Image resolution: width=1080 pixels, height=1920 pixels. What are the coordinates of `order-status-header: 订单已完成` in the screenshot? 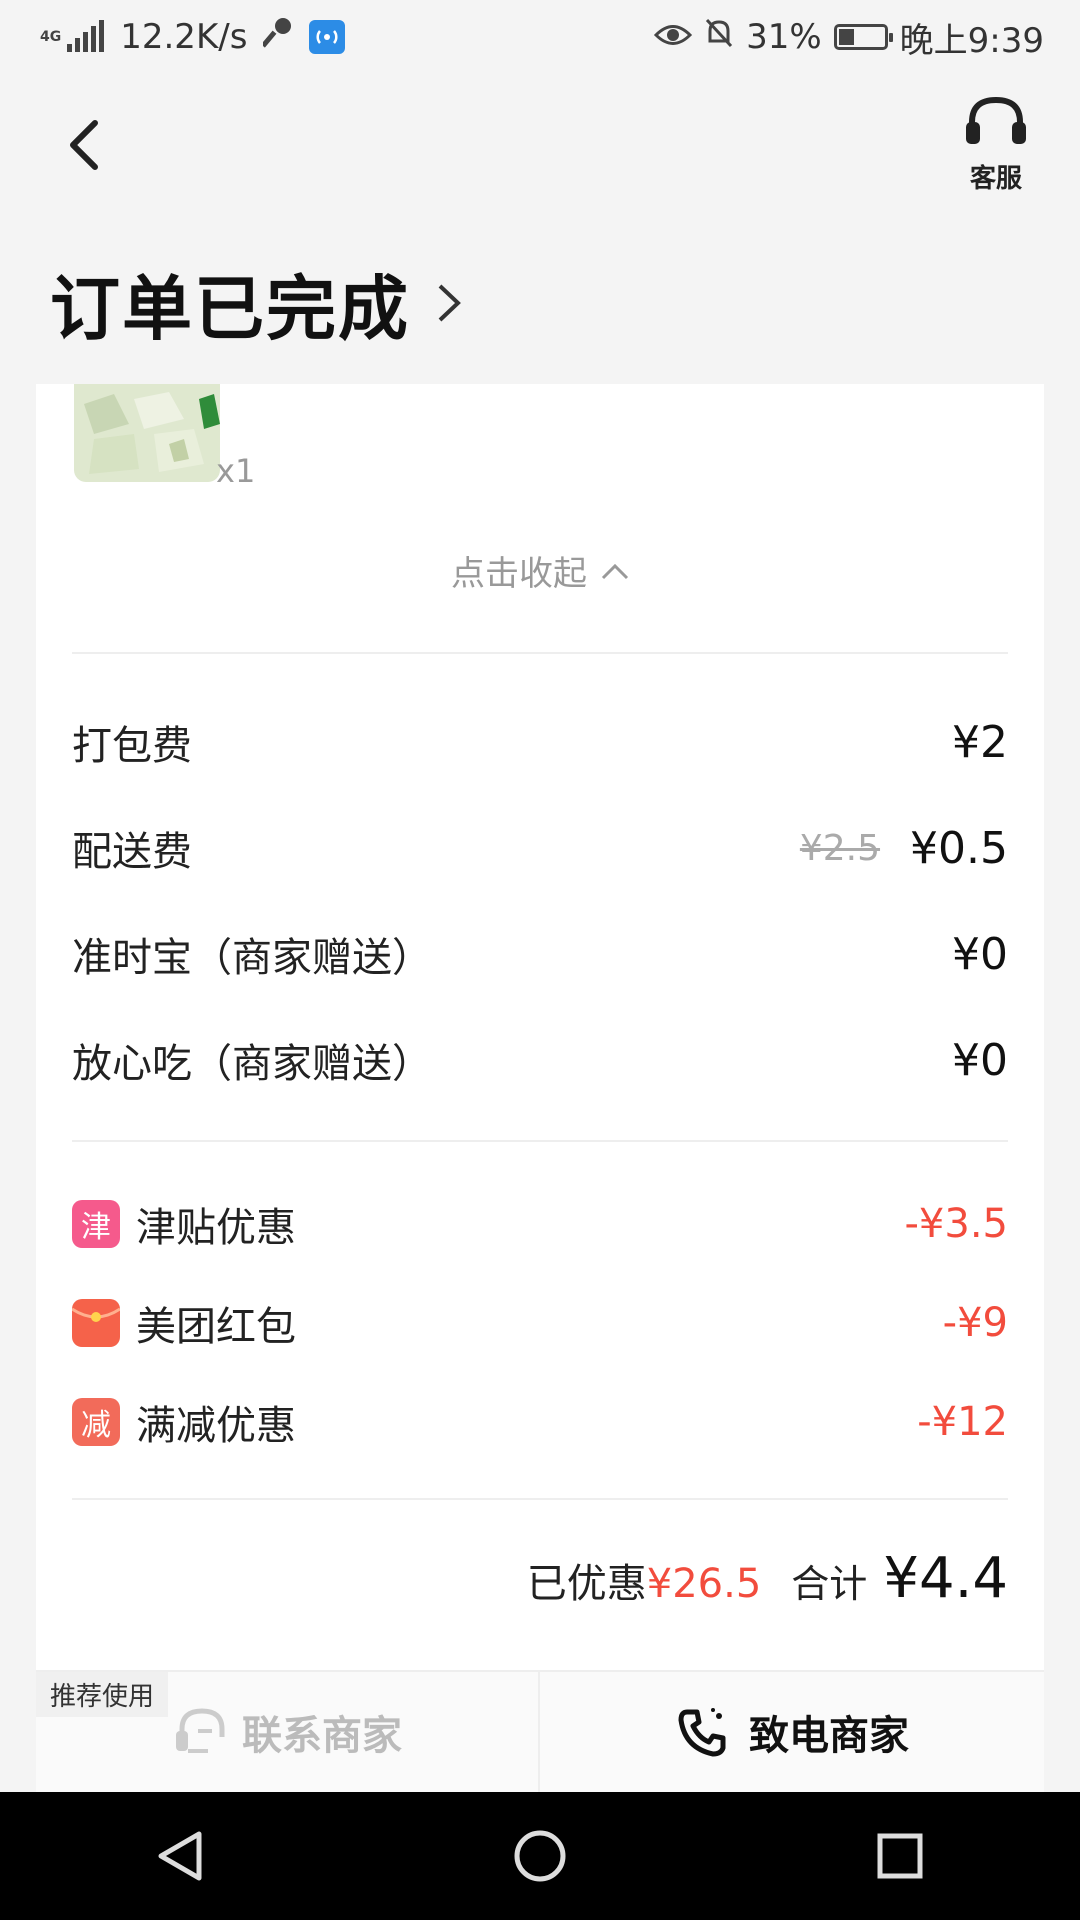 It's located at (257, 304).